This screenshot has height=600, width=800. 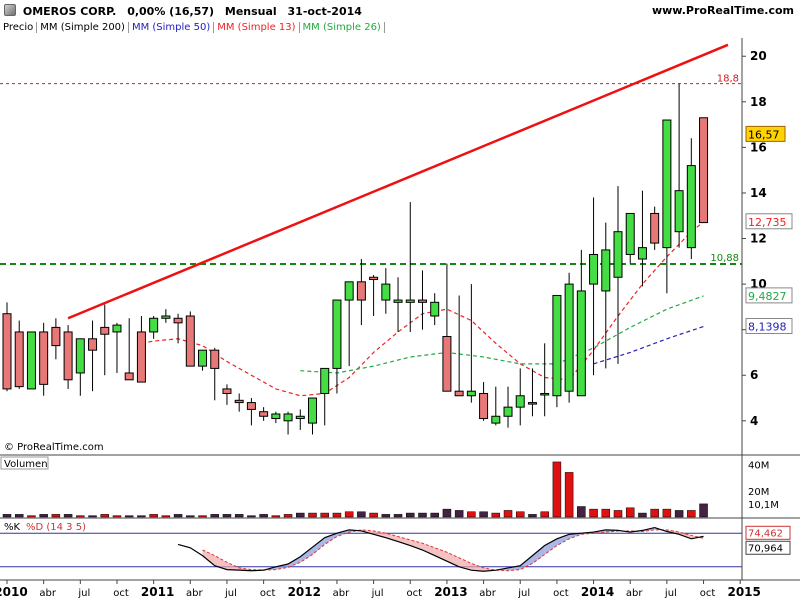 What do you see at coordinates (450, 592) in the screenshot?
I see `x-tick-label: 2013` at bounding box center [450, 592].